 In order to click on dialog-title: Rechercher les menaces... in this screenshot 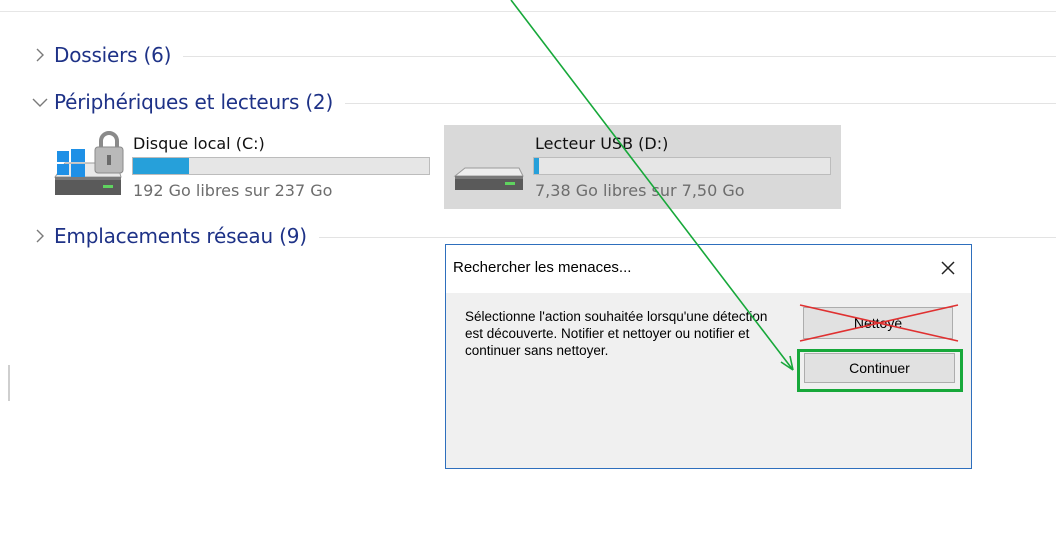, I will do `click(542, 267)`.